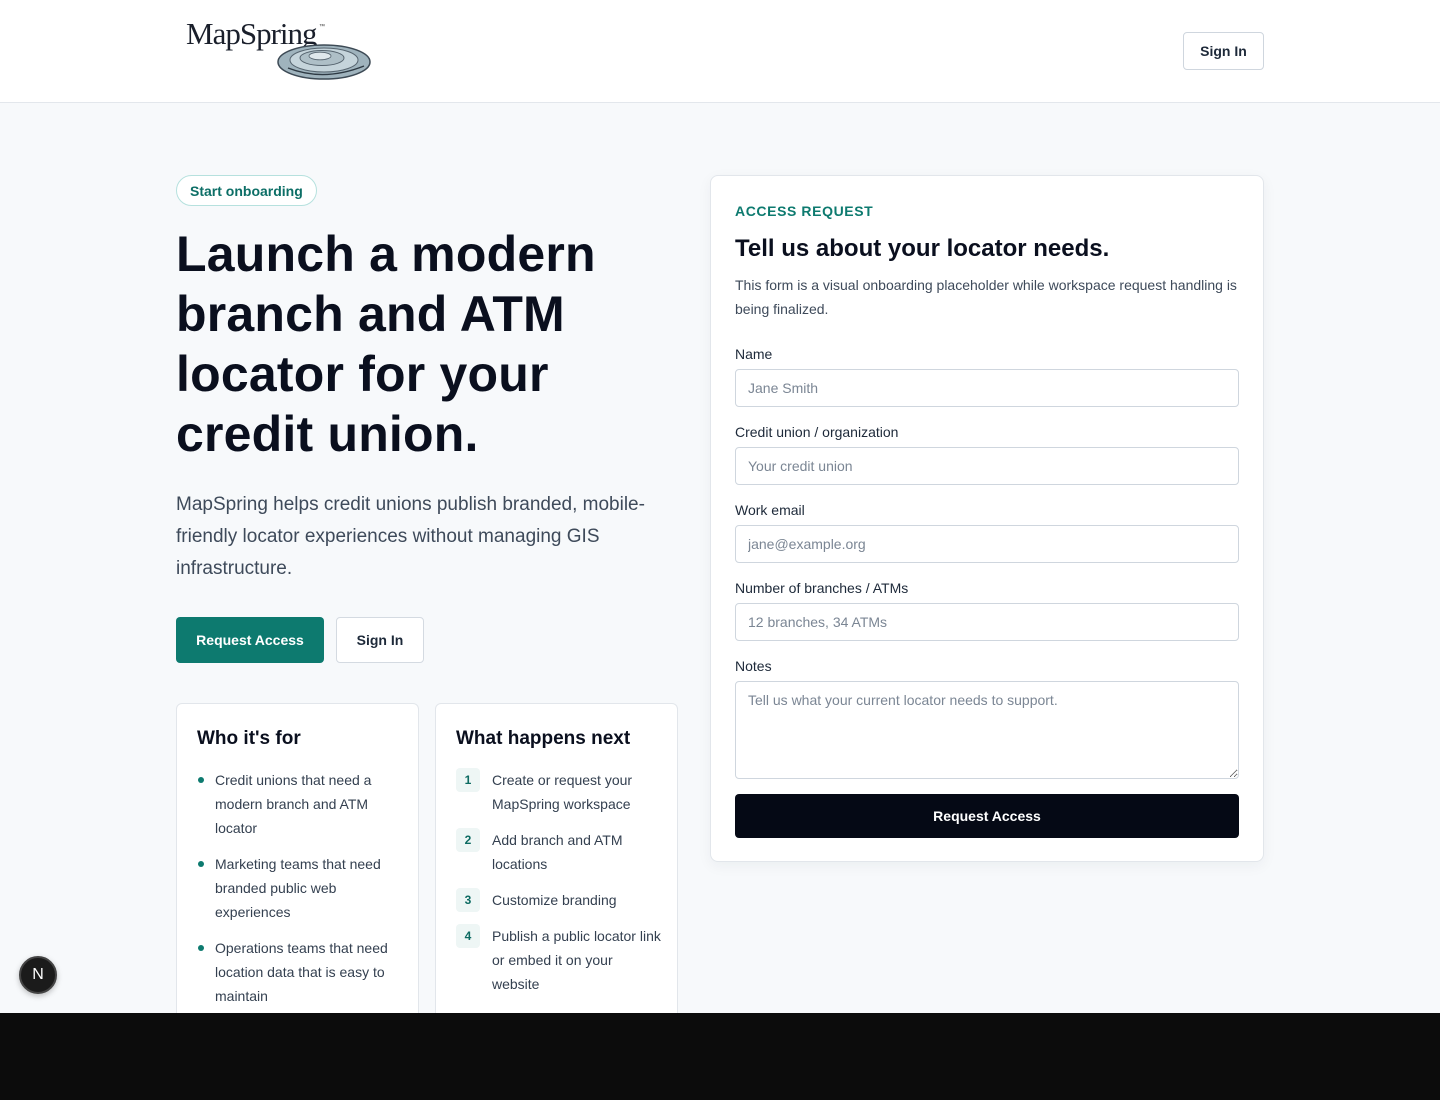 This screenshot has height=1100, width=1440. Describe the element at coordinates (720, 51) in the screenshot. I see `site-header: MapSpring ™ Sign In` at that location.